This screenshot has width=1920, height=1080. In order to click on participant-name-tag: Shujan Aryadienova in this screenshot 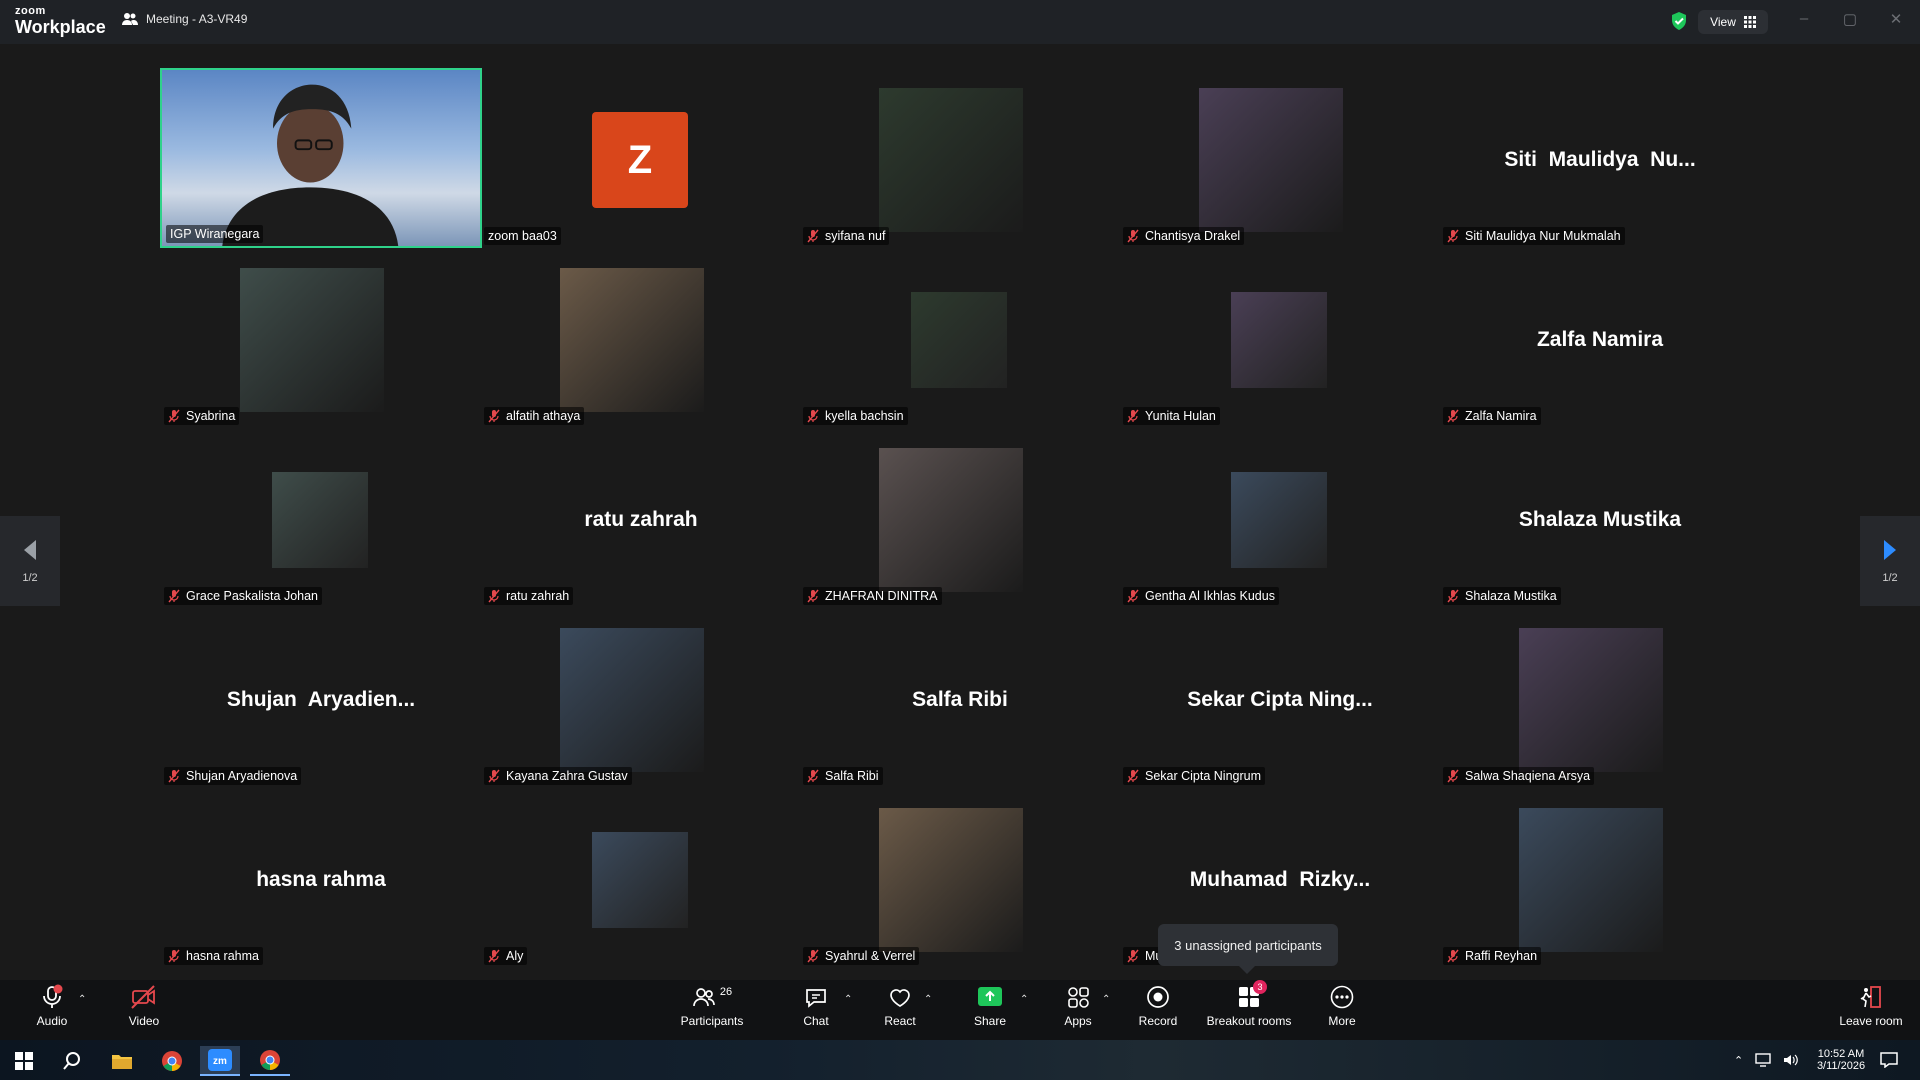, I will do `click(233, 776)`.